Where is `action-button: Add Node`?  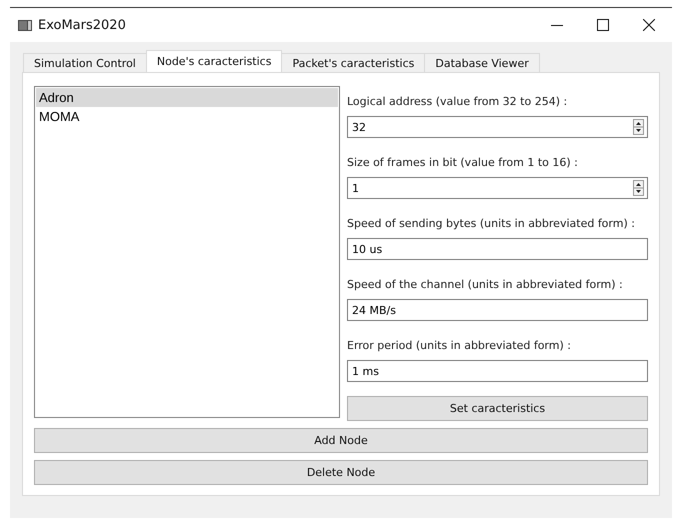 action-button: Add Node is located at coordinates (341, 440).